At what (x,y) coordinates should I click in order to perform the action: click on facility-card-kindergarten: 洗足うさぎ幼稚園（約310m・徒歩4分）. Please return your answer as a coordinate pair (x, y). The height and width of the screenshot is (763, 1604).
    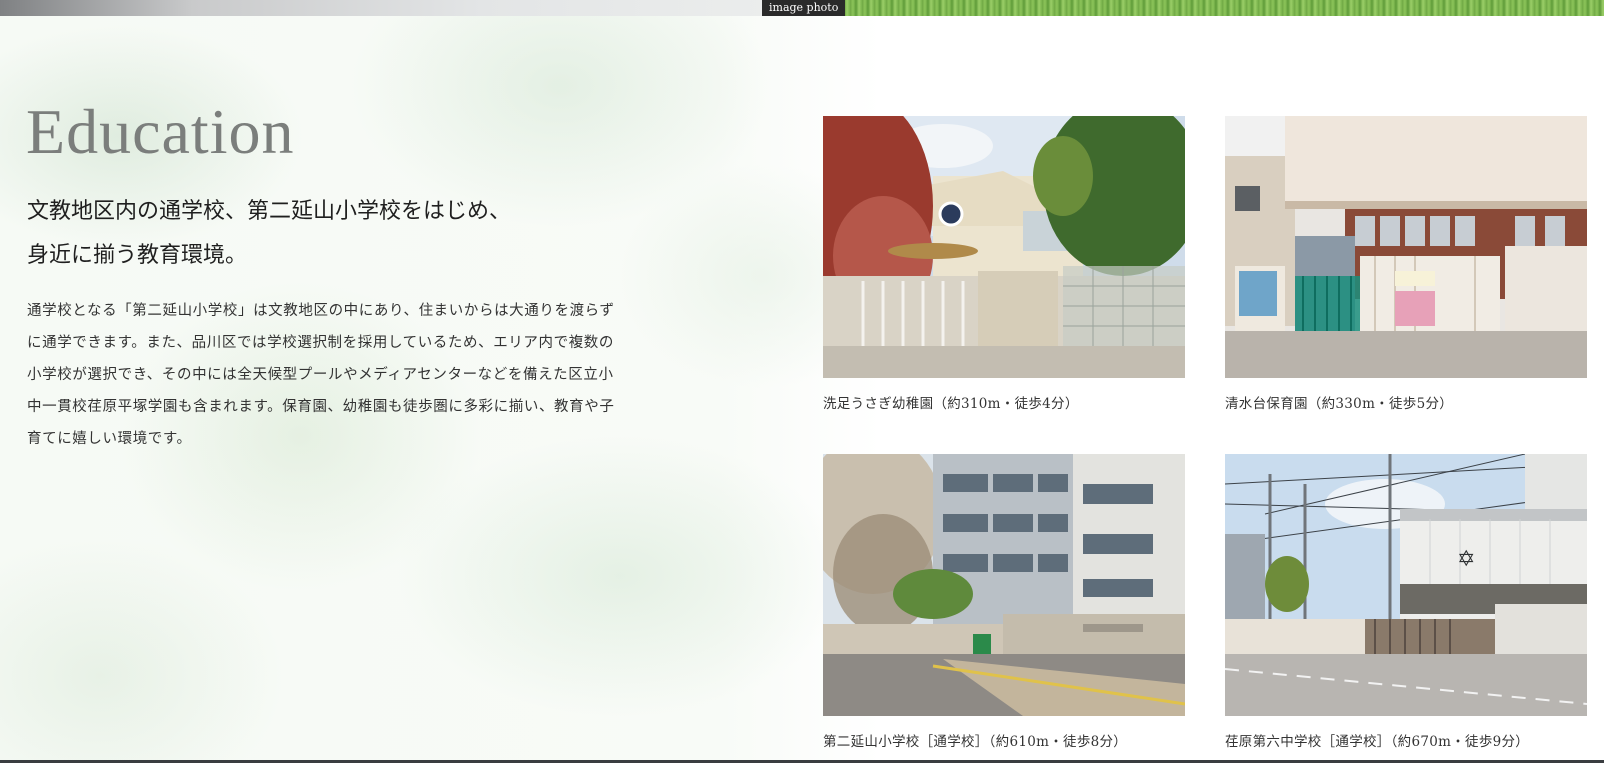
    Looking at the image, I should click on (1004, 264).